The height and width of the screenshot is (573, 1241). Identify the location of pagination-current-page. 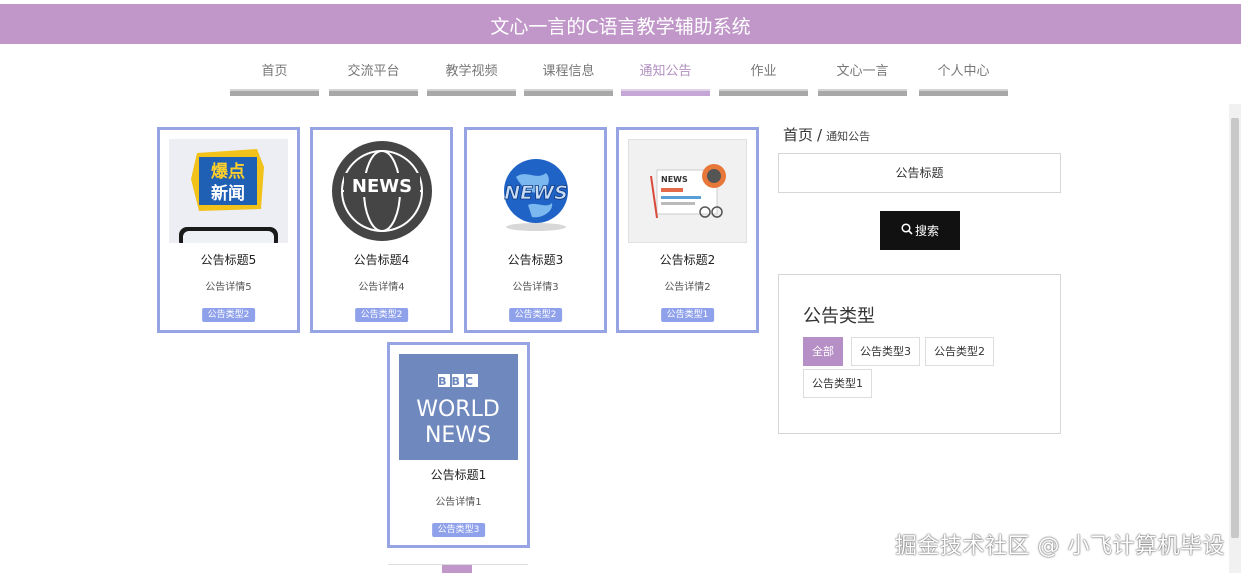
(457, 569).